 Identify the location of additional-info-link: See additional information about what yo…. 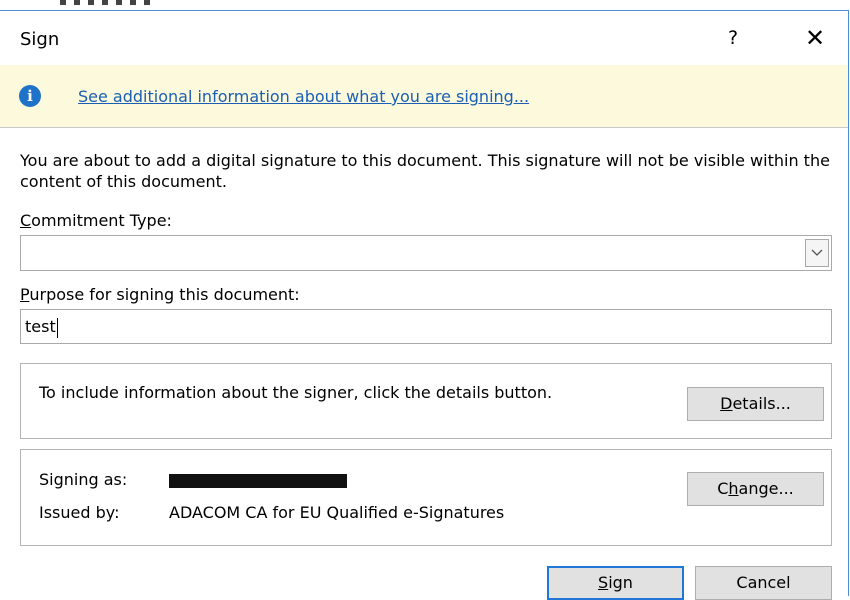
(303, 96).